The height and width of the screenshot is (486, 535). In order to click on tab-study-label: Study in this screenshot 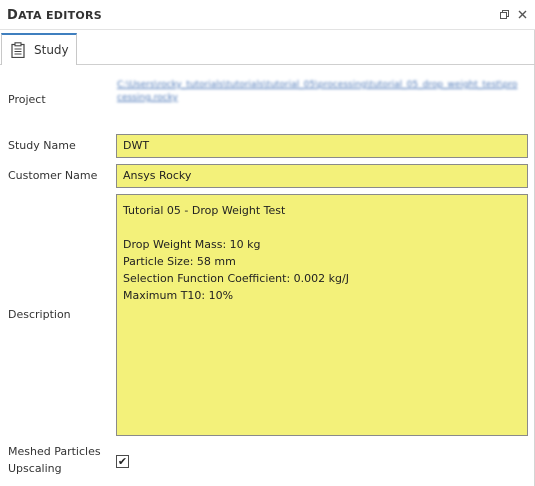, I will do `click(51, 50)`.